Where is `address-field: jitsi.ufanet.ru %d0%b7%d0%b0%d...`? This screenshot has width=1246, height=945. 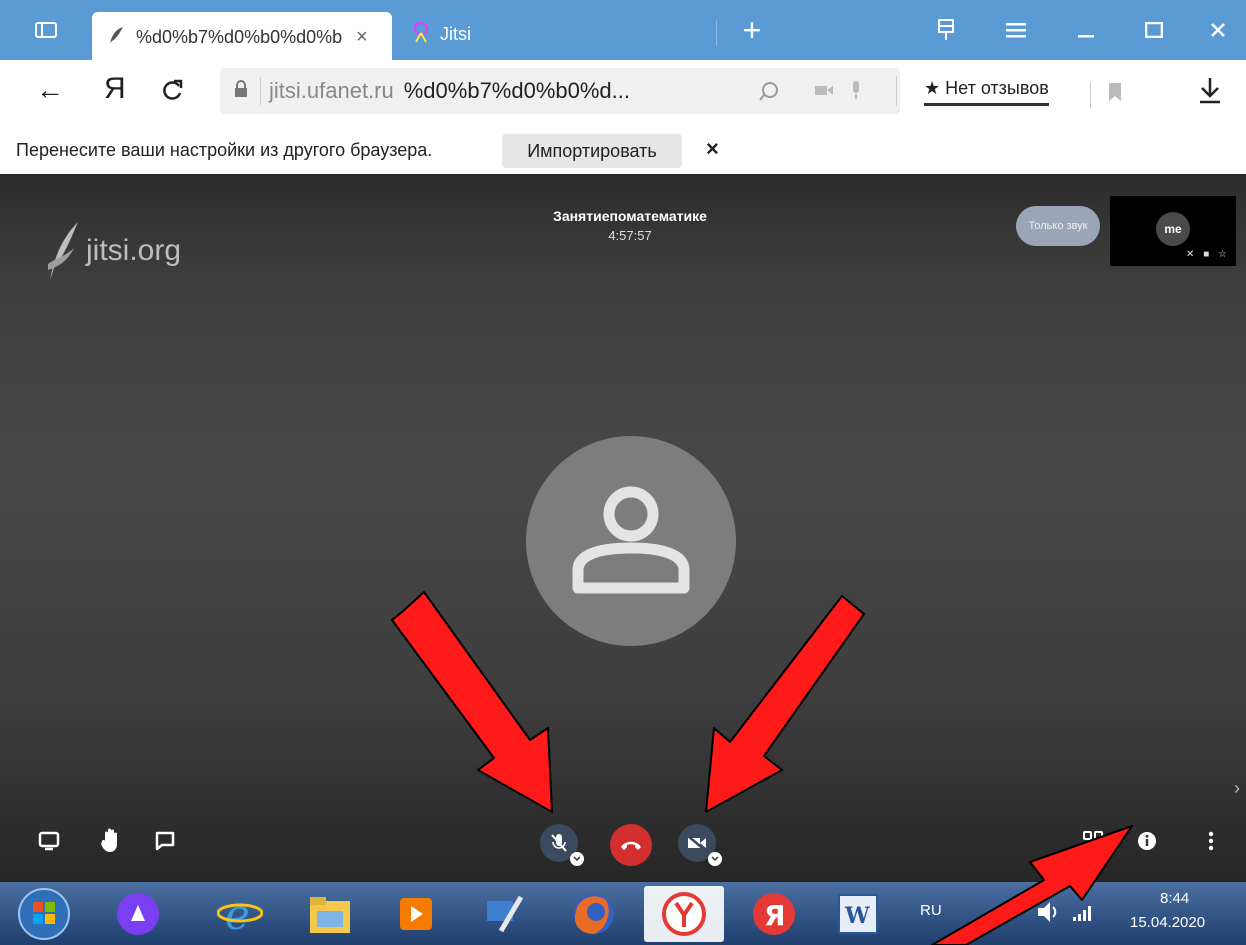
address-field: jitsi.ufanet.ru %d0%b7%d0%b0%d... is located at coordinates (560, 91).